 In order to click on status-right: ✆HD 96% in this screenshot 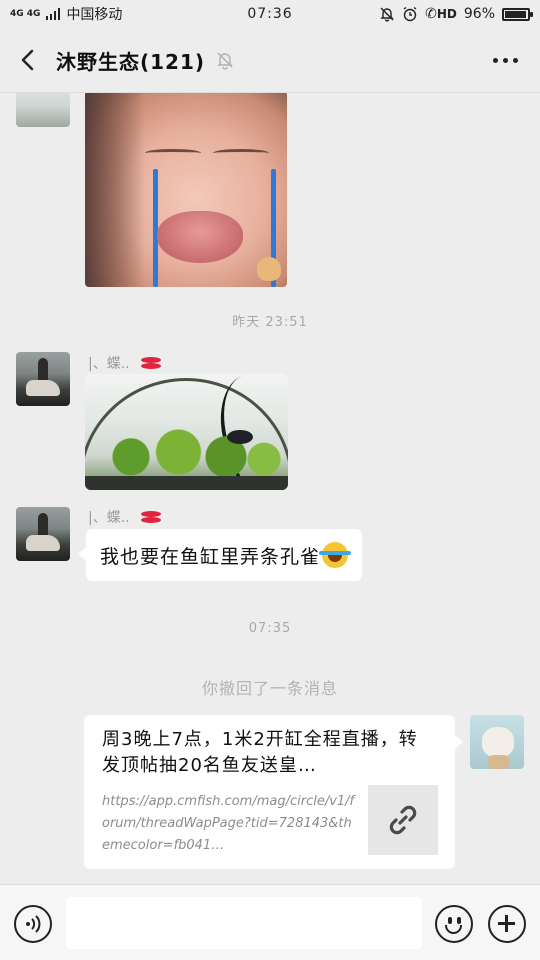, I will do `click(456, 14)`.